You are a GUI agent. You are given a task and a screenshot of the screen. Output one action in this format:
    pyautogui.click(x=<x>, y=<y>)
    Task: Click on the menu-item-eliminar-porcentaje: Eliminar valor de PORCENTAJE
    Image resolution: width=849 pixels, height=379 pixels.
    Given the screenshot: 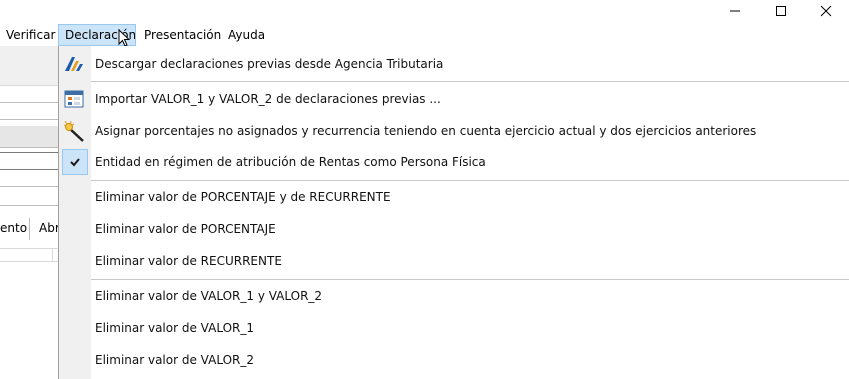 What is the action you would take?
    pyautogui.click(x=454, y=229)
    